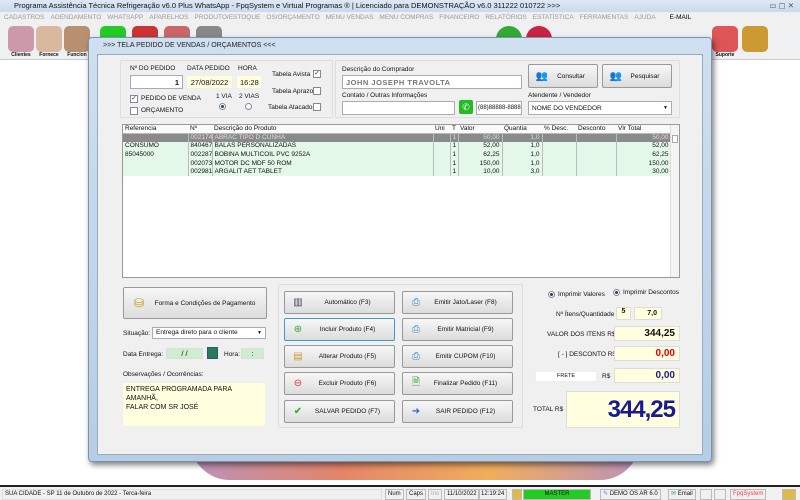 The height and width of the screenshot is (500, 800). Describe the element at coordinates (339, 329) in the screenshot. I see `incluir-button: ⊕ Incluir Produto (F4)` at that location.